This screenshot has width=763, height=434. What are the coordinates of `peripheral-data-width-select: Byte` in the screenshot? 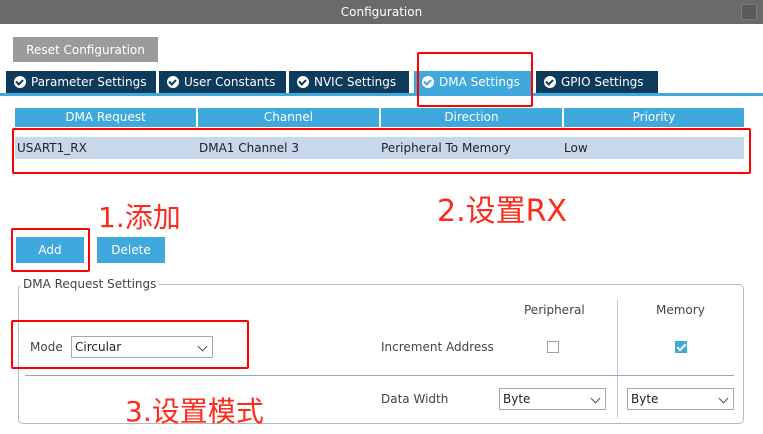 It's located at (552, 399).